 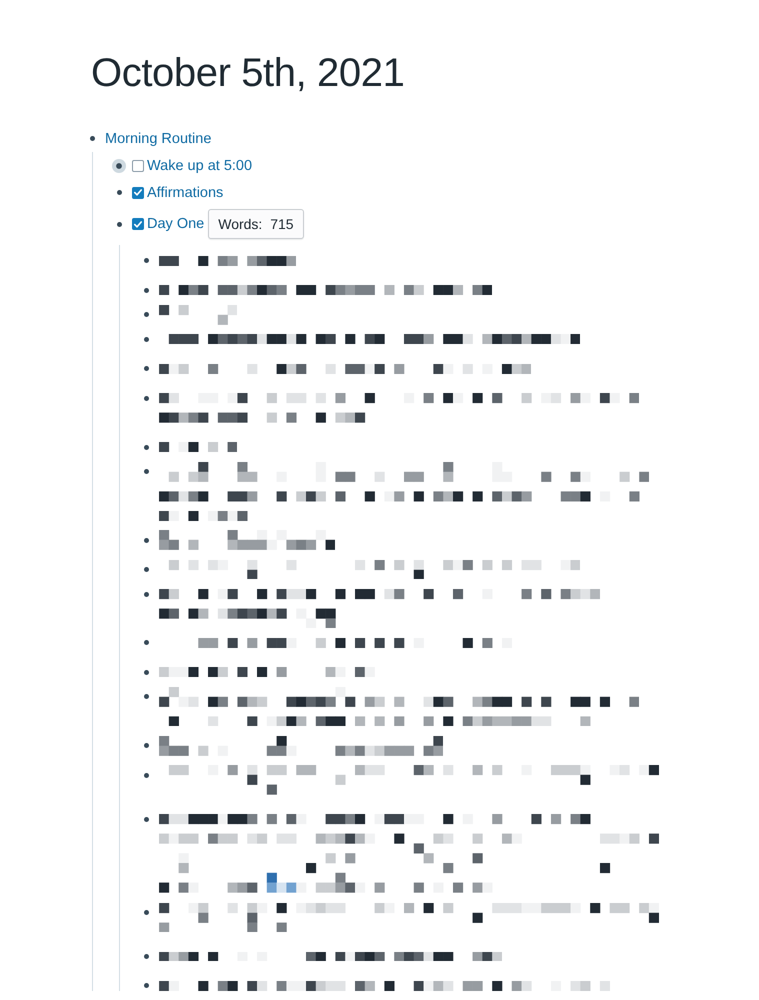 What do you see at coordinates (185, 192) in the screenshot?
I see `page-link: Affirmations` at bounding box center [185, 192].